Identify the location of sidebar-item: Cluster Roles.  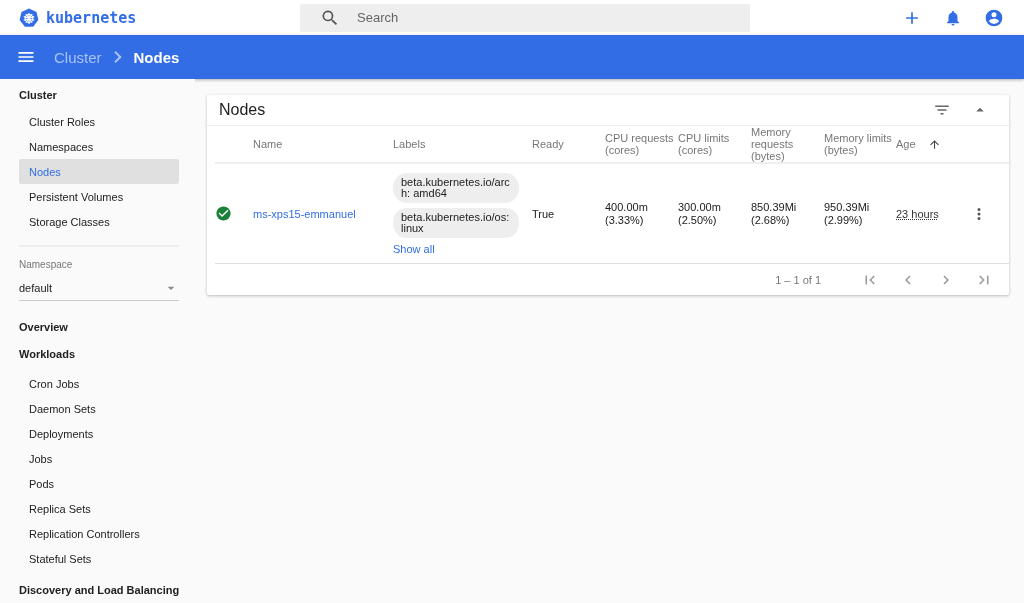
(99, 121).